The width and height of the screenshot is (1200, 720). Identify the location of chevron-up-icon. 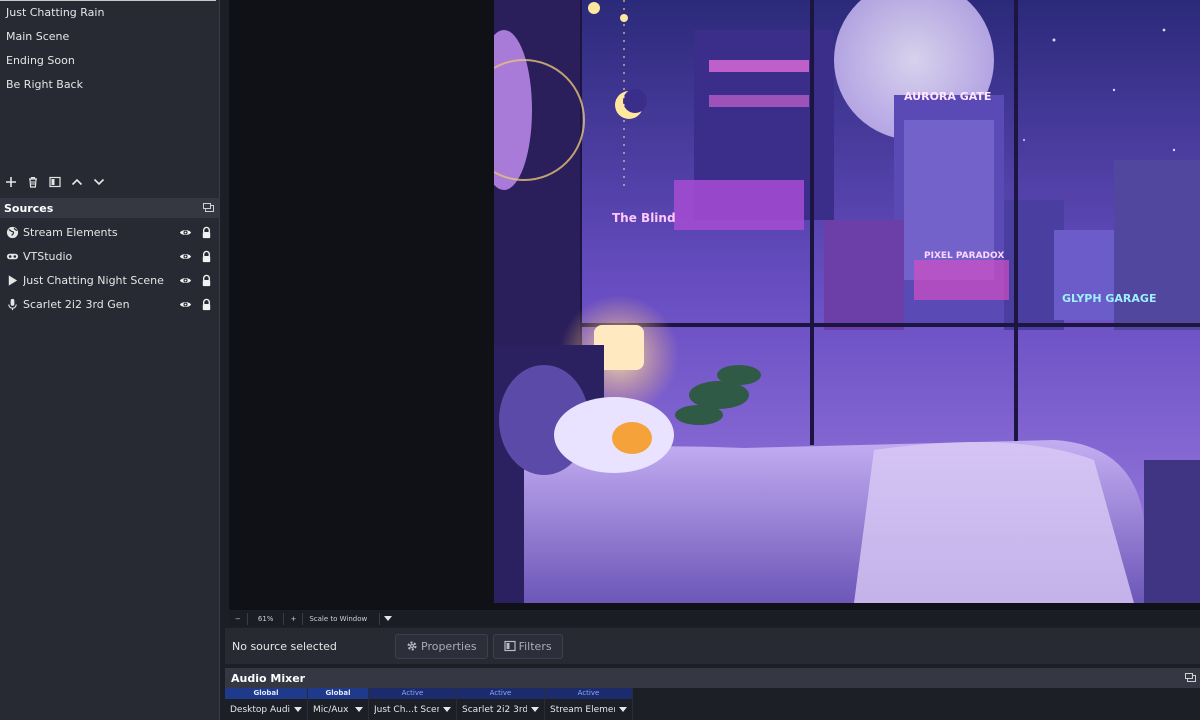
(77, 182).